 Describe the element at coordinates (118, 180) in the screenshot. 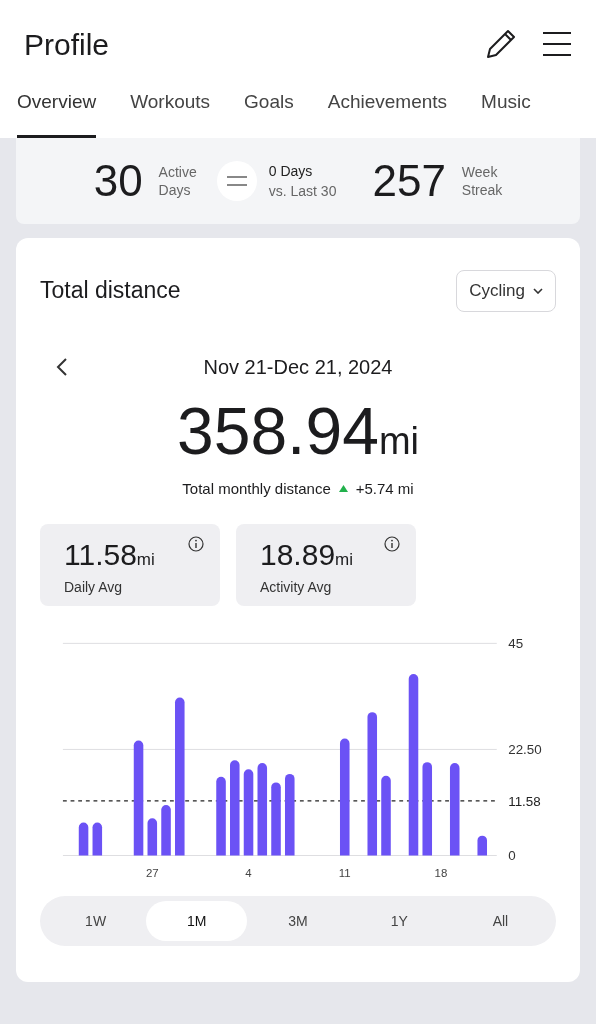

I see `stat-value: 30` at that location.